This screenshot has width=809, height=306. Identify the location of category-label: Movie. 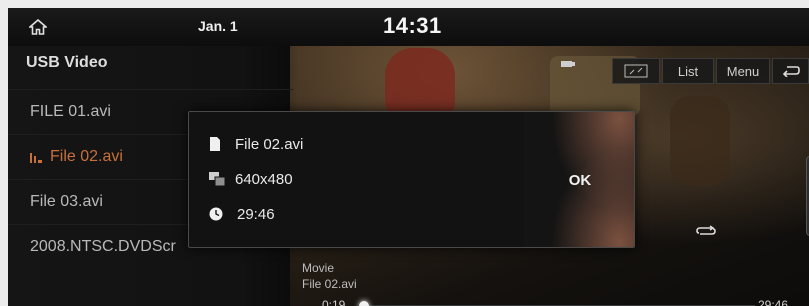
(318, 268).